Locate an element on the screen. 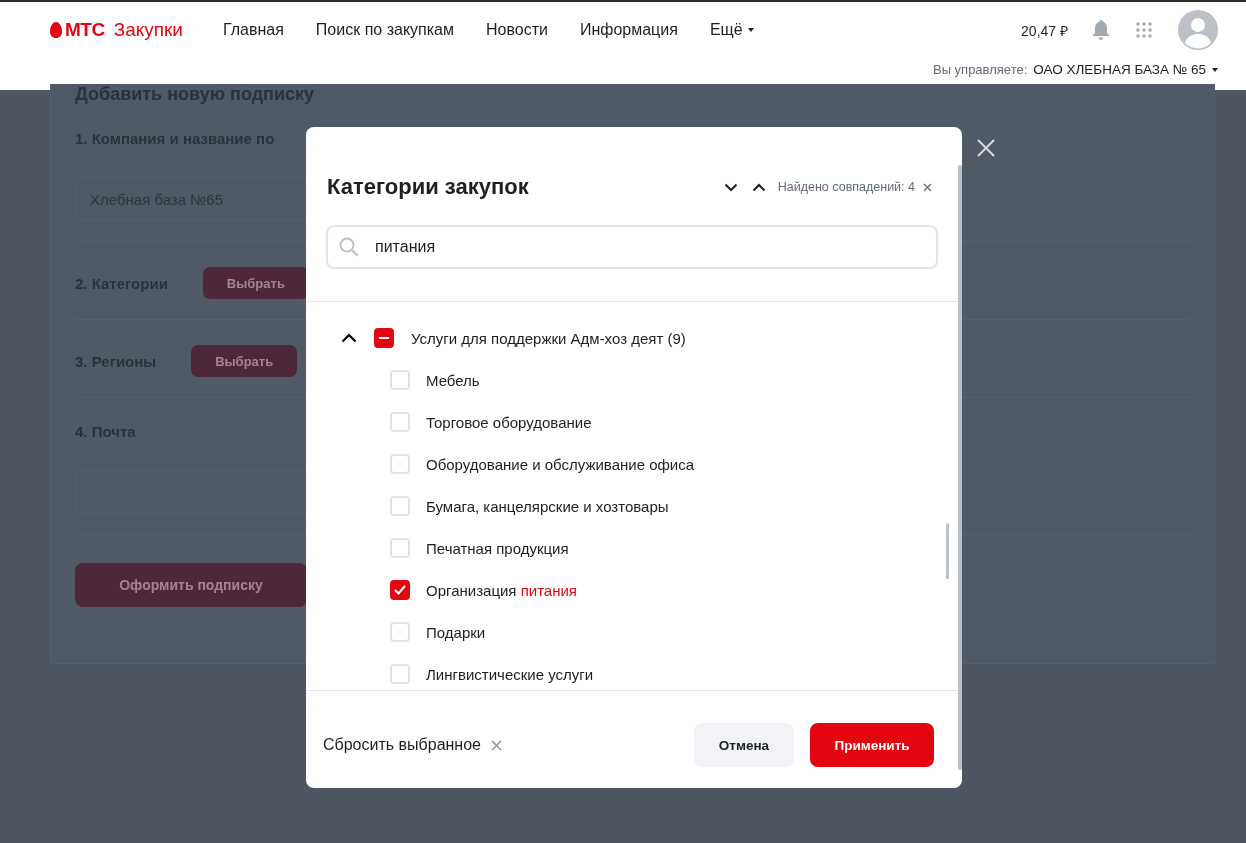 The height and width of the screenshot is (843, 1246). category-label: Мебель is located at coordinates (453, 380).